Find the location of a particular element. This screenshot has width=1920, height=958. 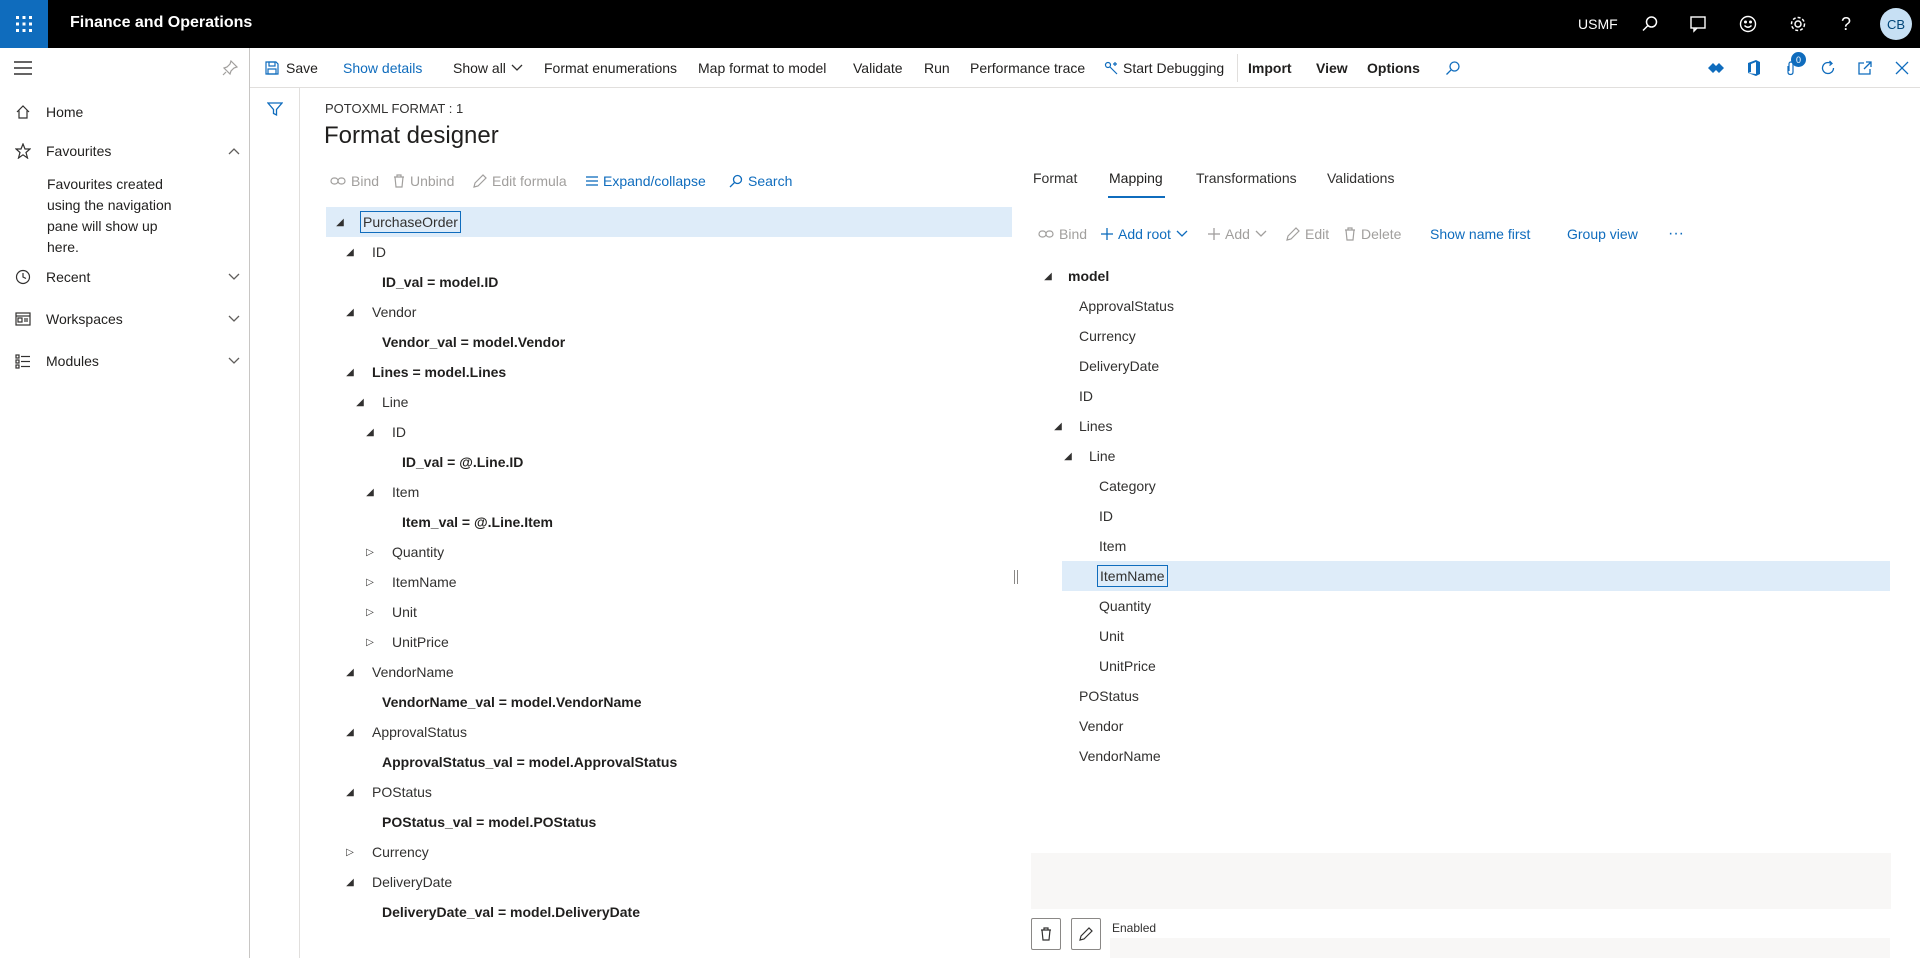

delete-node-button is located at coordinates (1046, 934).